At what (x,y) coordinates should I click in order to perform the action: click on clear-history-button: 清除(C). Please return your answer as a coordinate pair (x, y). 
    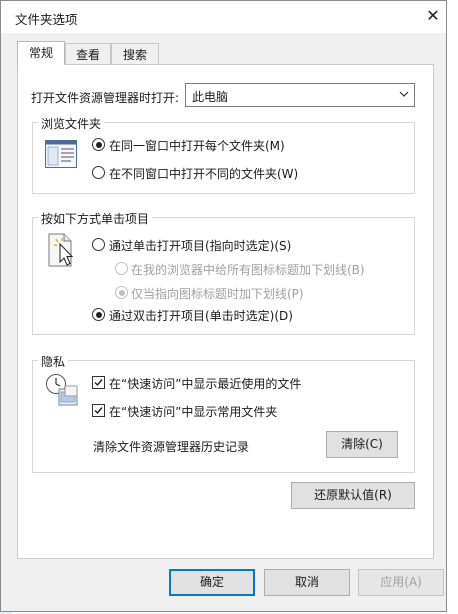
    Looking at the image, I should click on (362, 444).